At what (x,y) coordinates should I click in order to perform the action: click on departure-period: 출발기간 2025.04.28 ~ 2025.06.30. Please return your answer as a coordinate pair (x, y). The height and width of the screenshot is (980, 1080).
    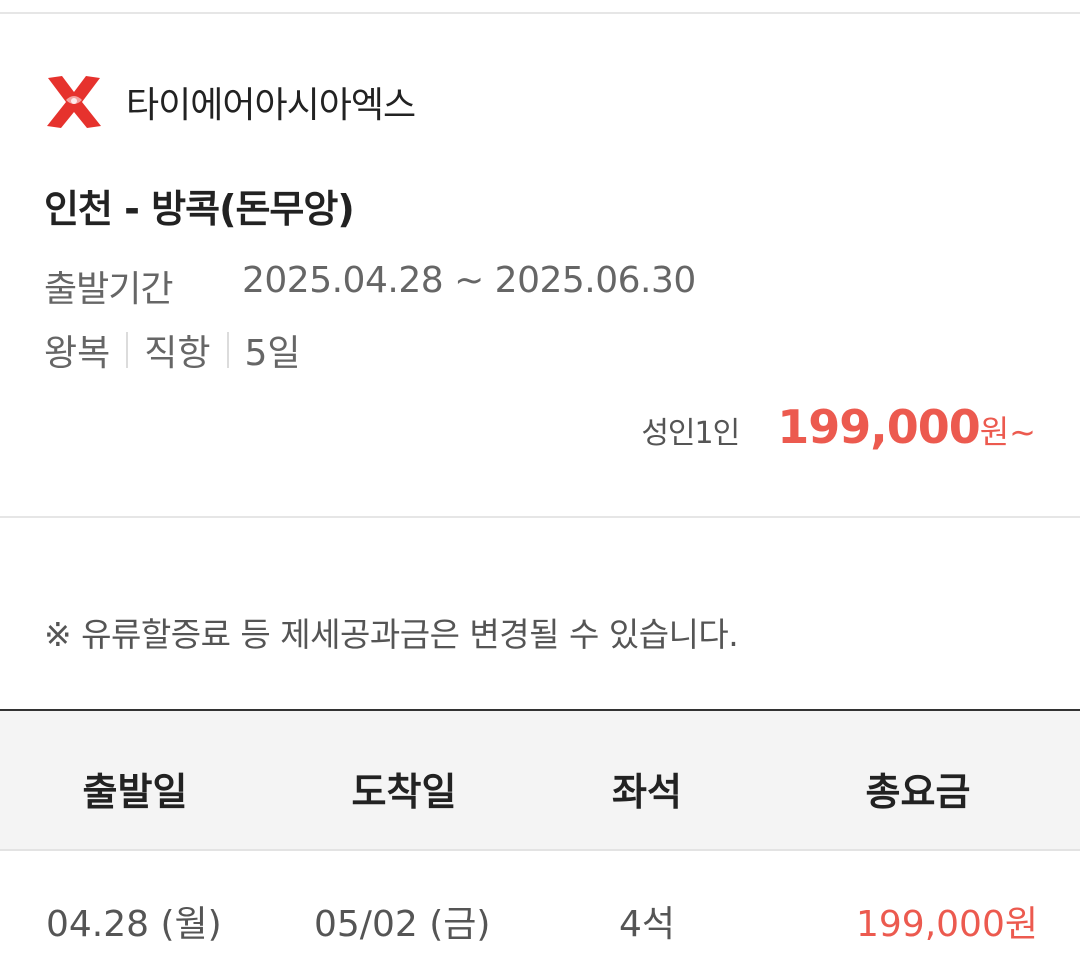
    Looking at the image, I should click on (370, 286).